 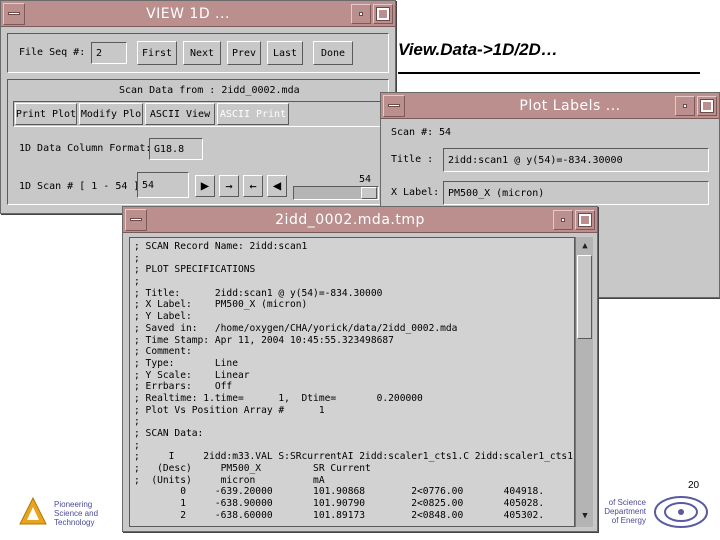 What do you see at coordinates (186, 363) in the screenshot?
I see `ascii-line: ; Type: Line` at bounding box center [186, 363].